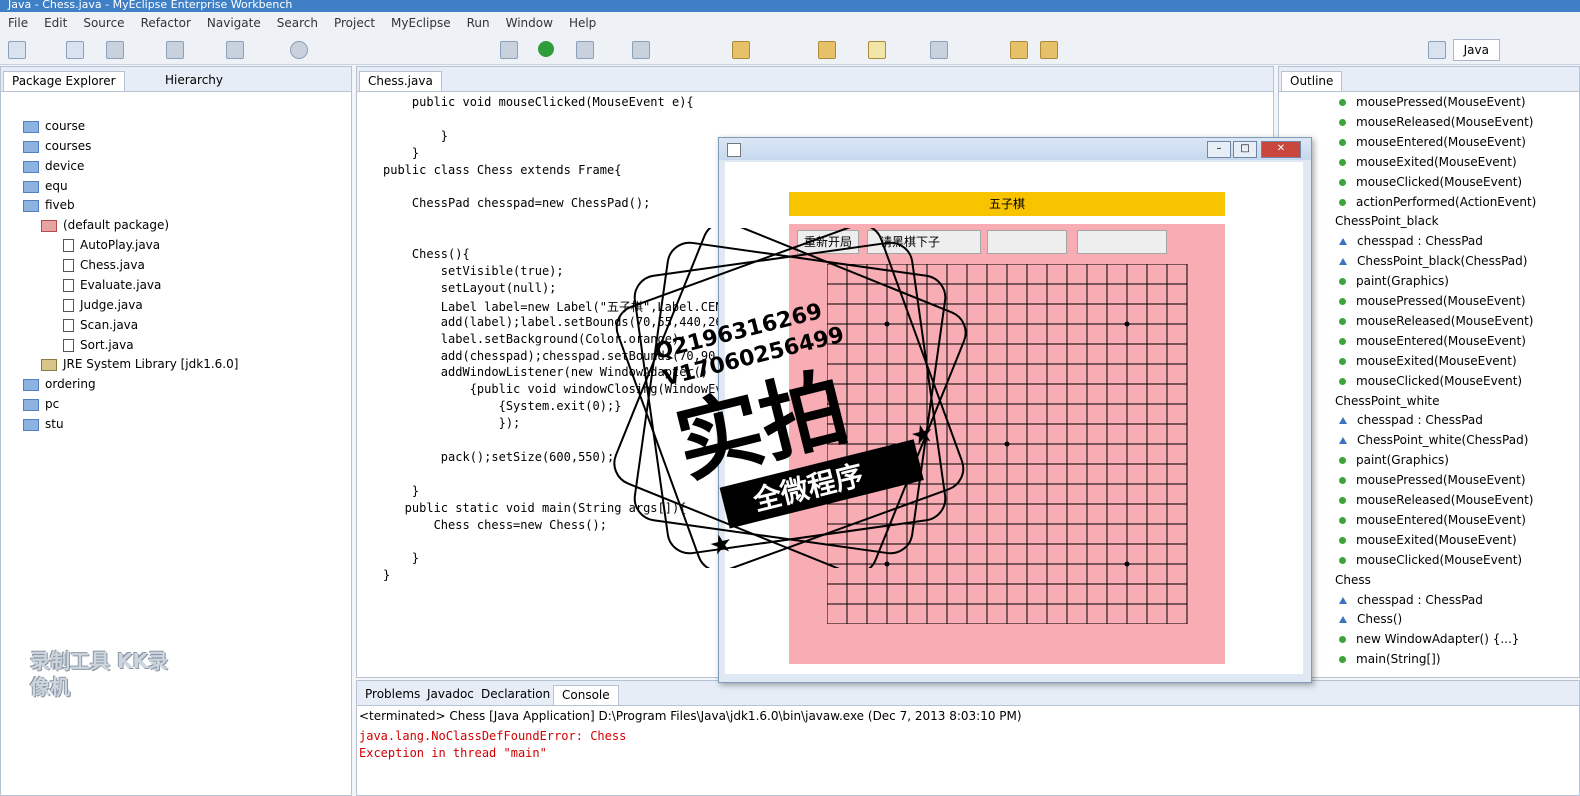 The width and height of the screenshot is (1580, 796). I want to click on forward-icon, so click(1049, 50).